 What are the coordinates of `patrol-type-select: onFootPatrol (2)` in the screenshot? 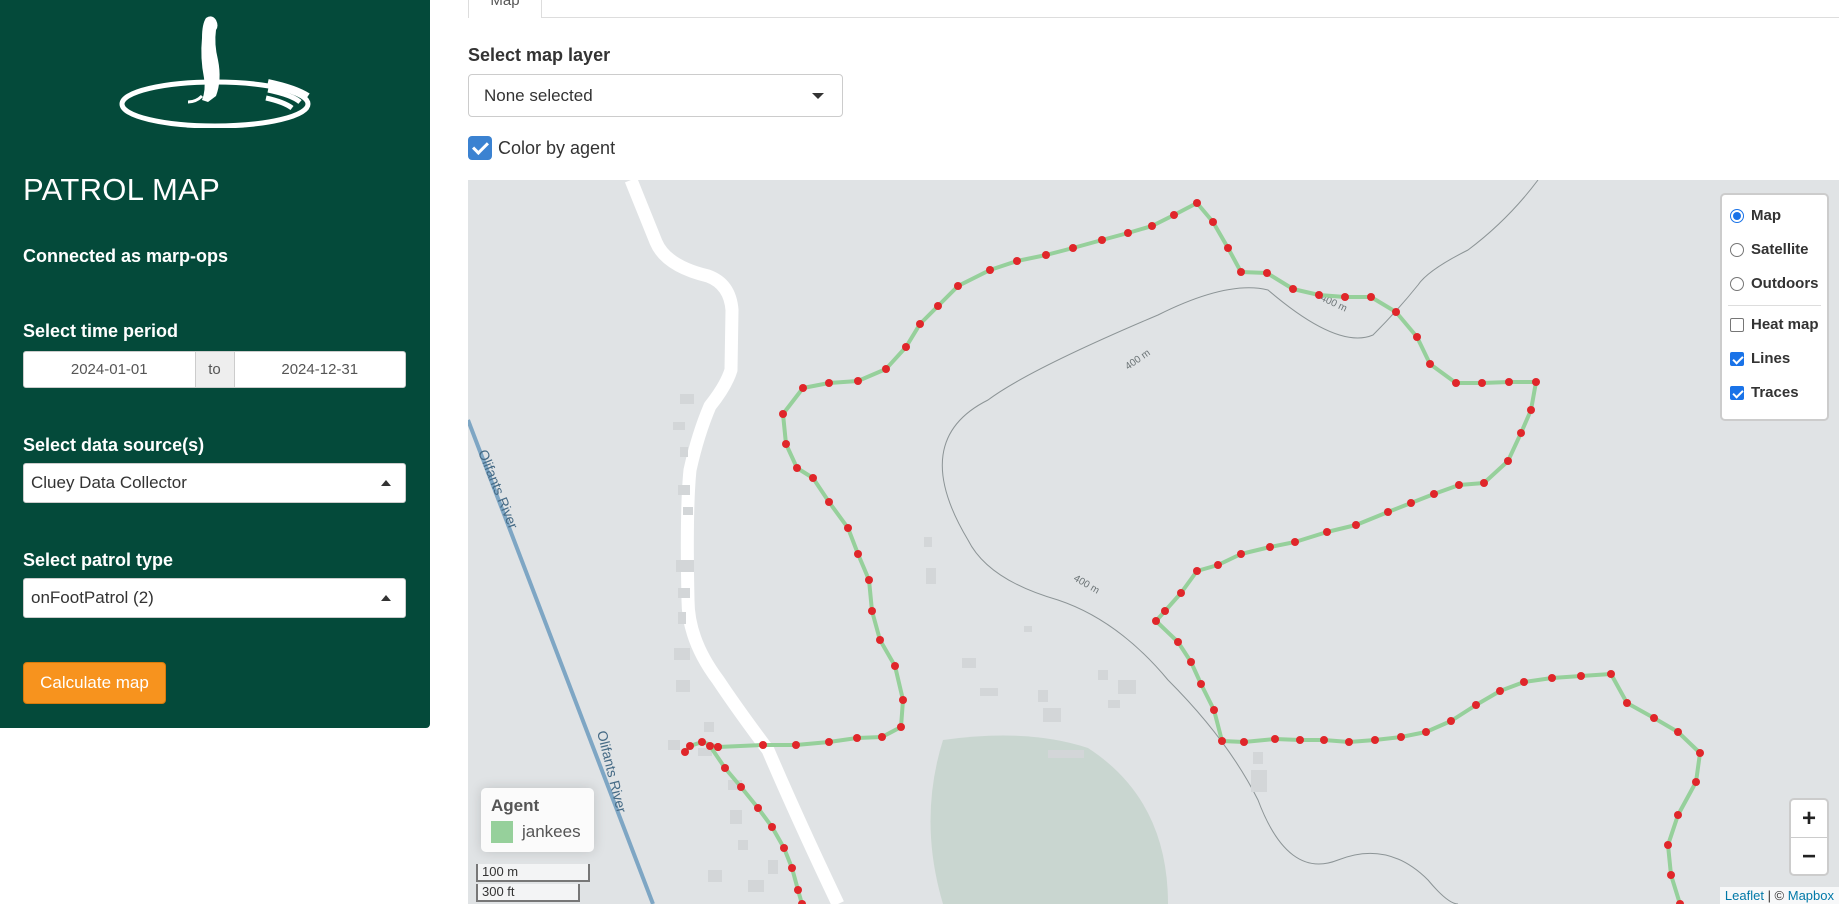 It's located at (214, 598).